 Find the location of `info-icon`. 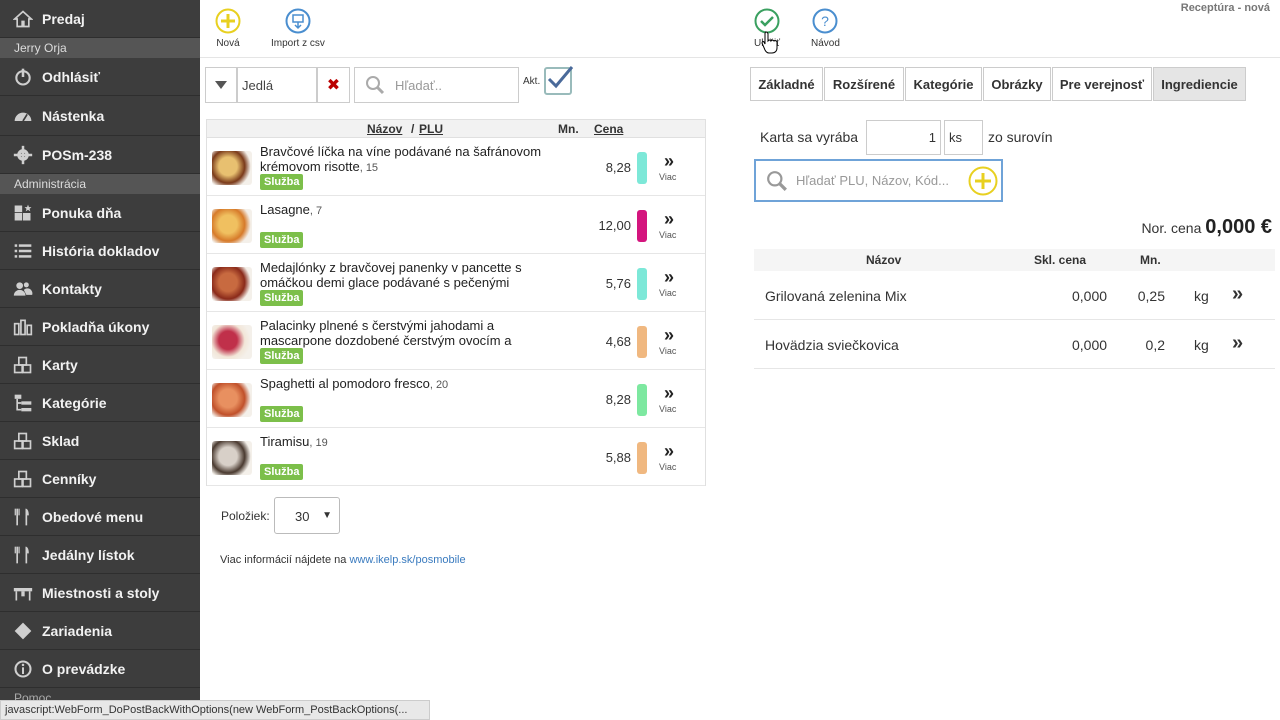

info-icon is located at coordinates (23, 669).